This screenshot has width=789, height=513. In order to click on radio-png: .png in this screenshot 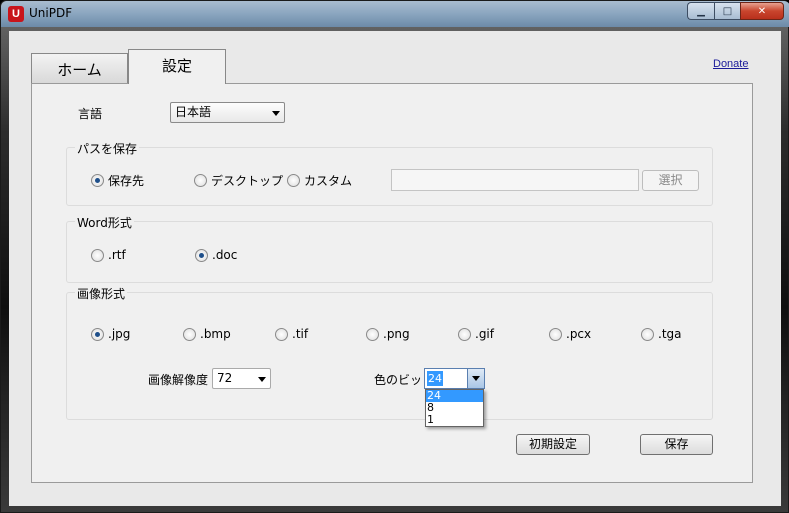, I will do `click(388, 334)`.